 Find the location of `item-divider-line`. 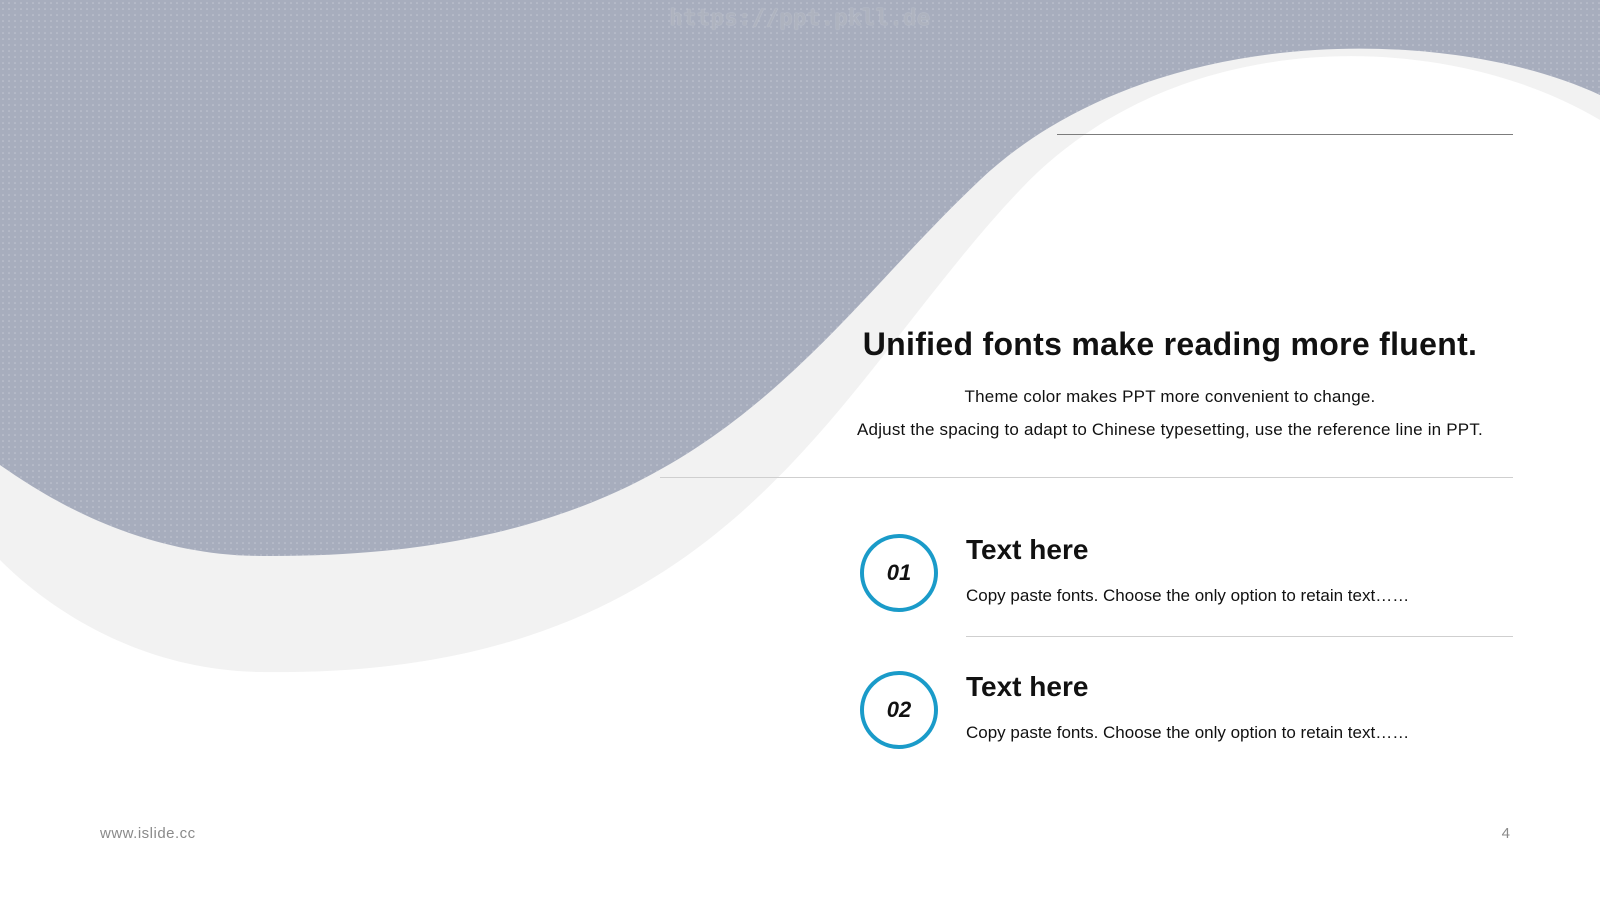

item-divider-line is located at coordinates (1239, 636).